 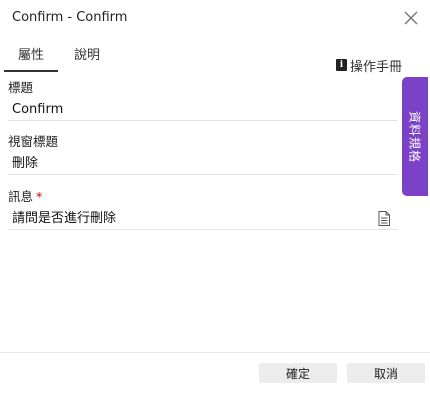 I want to click on data-spec-side-tab-label: 資料規格, so click(x=414, y=136).